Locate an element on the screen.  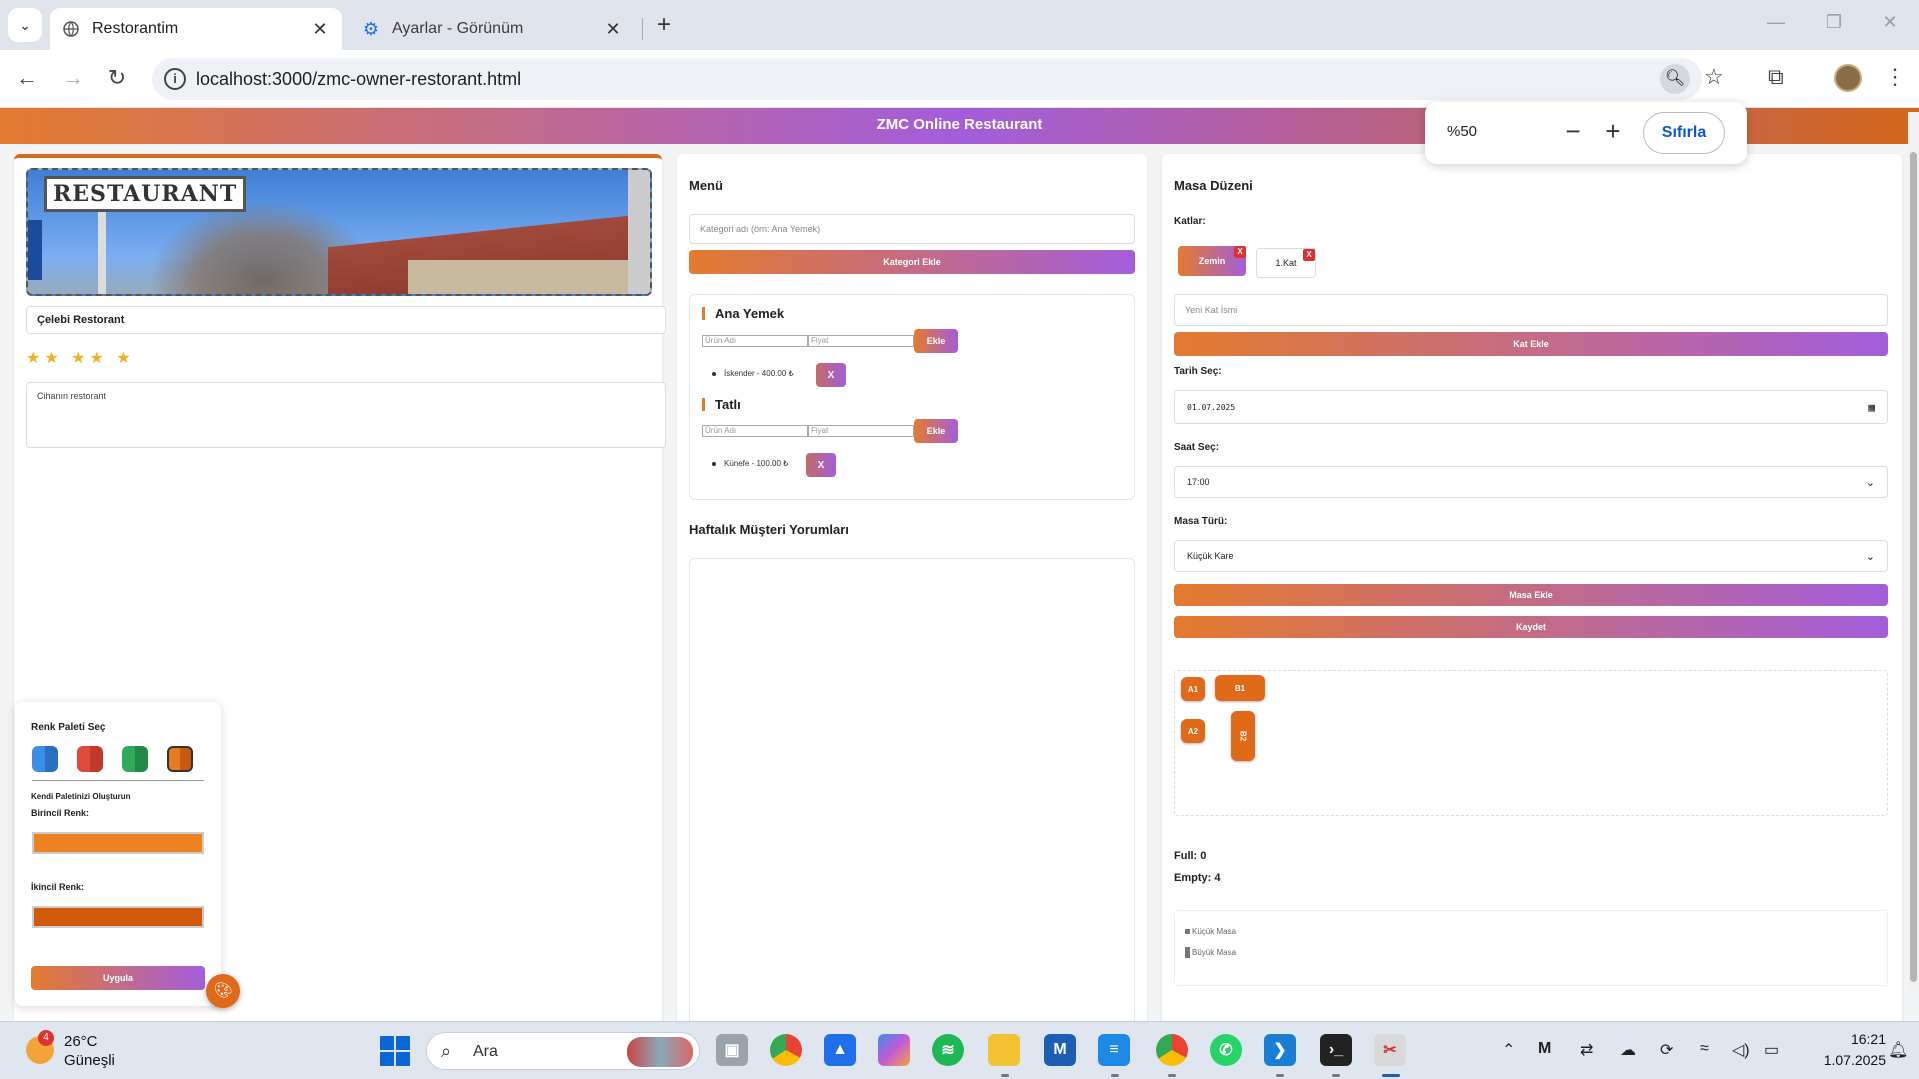
list-item: İskender - 400.00 ₺ is located at coordinates (753, 373).